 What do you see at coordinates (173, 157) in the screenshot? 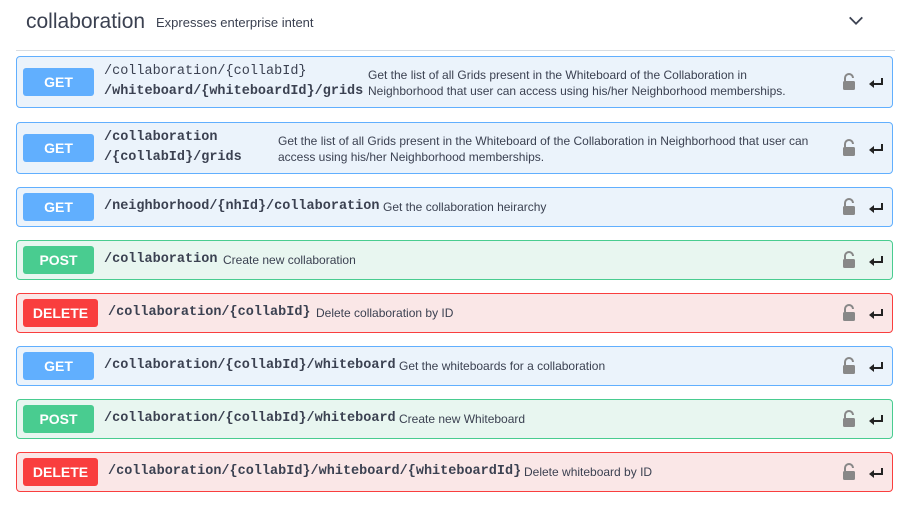
I see `path-line-2: /{collabId}/grids` at bounding box center [173, 157].